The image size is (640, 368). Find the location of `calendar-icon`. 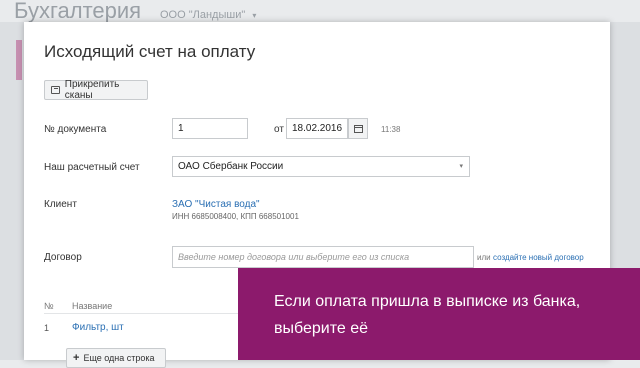

calendar-icon is located at coordinates (358, 128).